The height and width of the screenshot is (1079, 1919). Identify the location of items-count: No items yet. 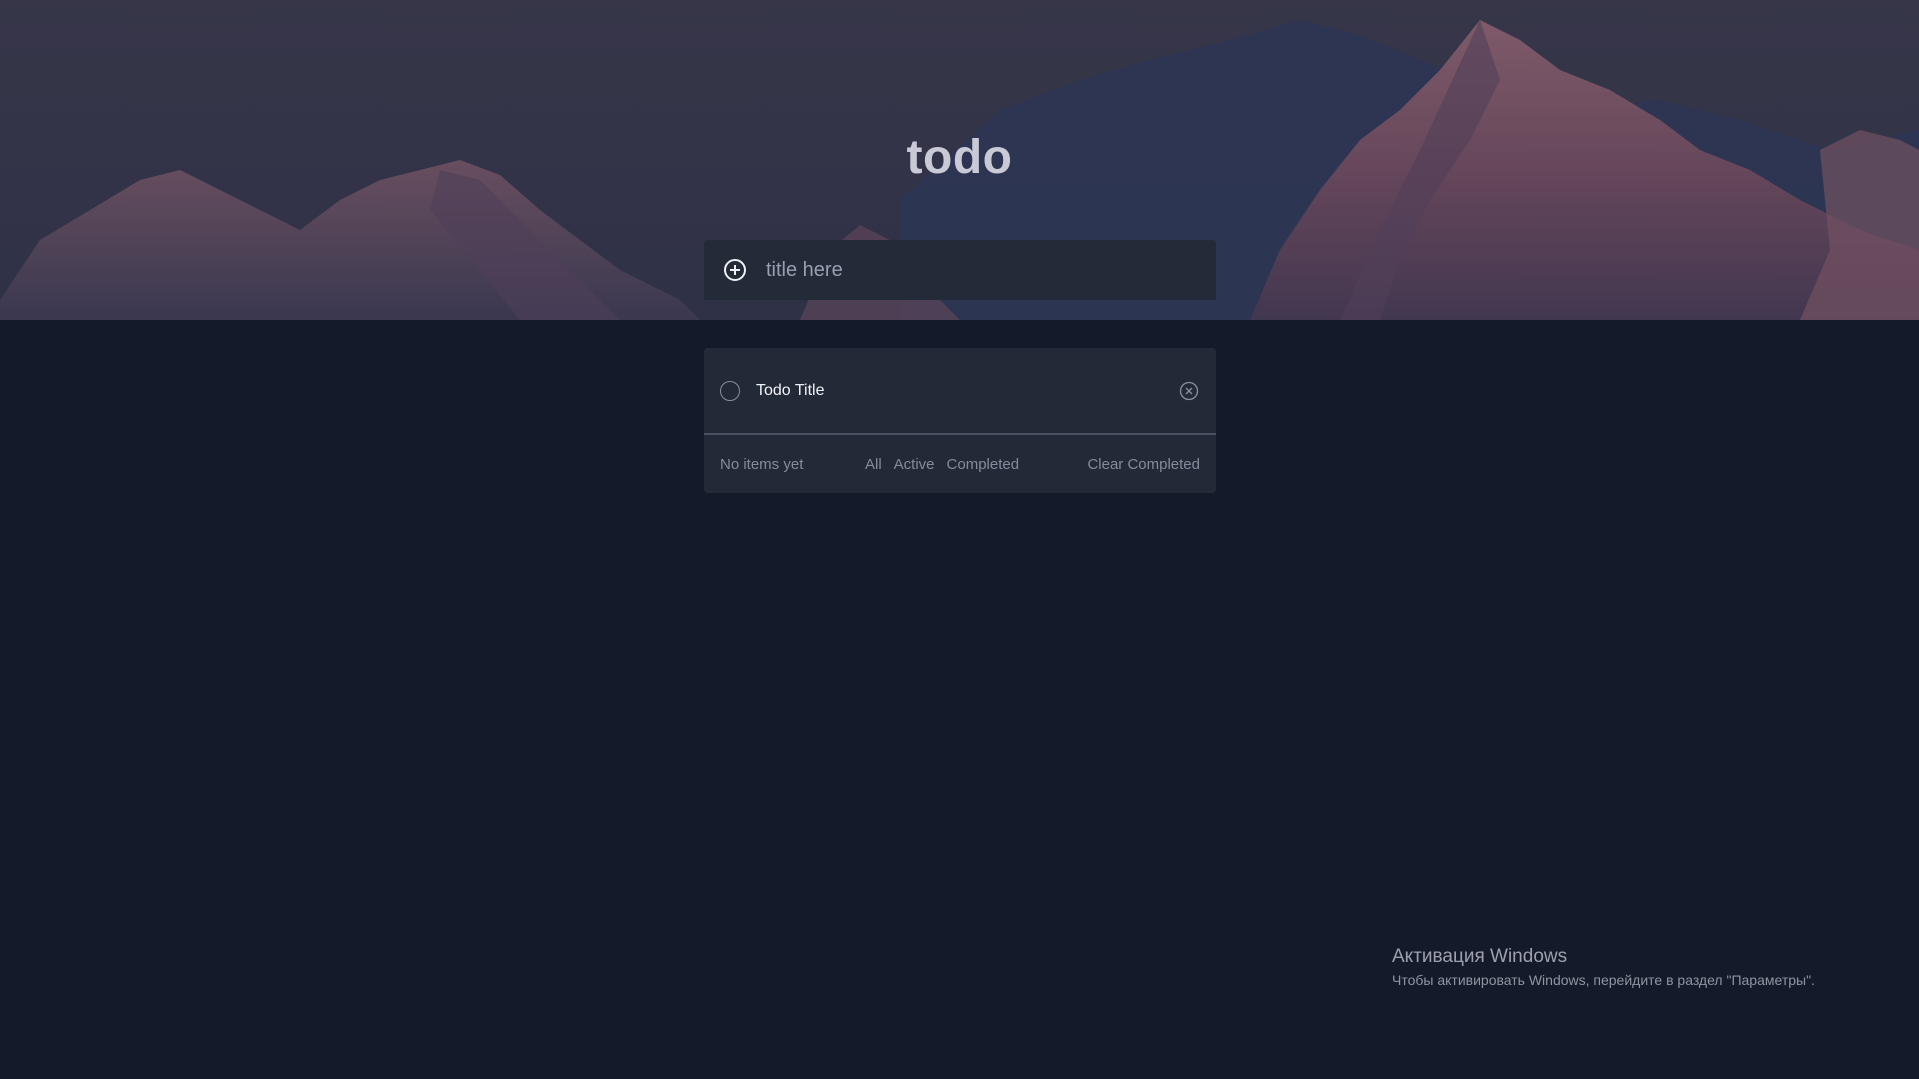
(762, 464).